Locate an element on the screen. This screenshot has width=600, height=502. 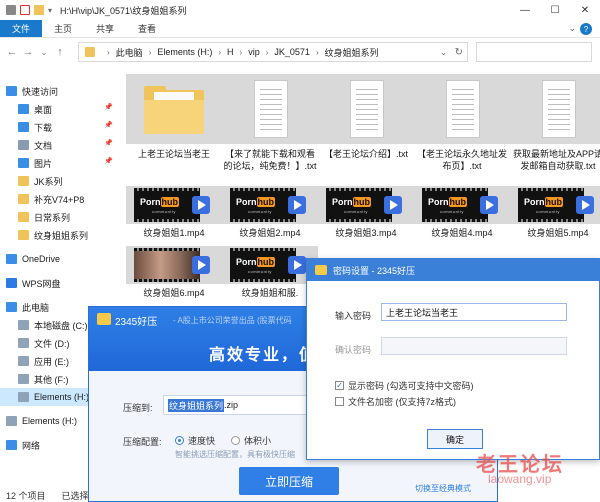
radio-fast: 速度快 is located at coordinates (195, 440).